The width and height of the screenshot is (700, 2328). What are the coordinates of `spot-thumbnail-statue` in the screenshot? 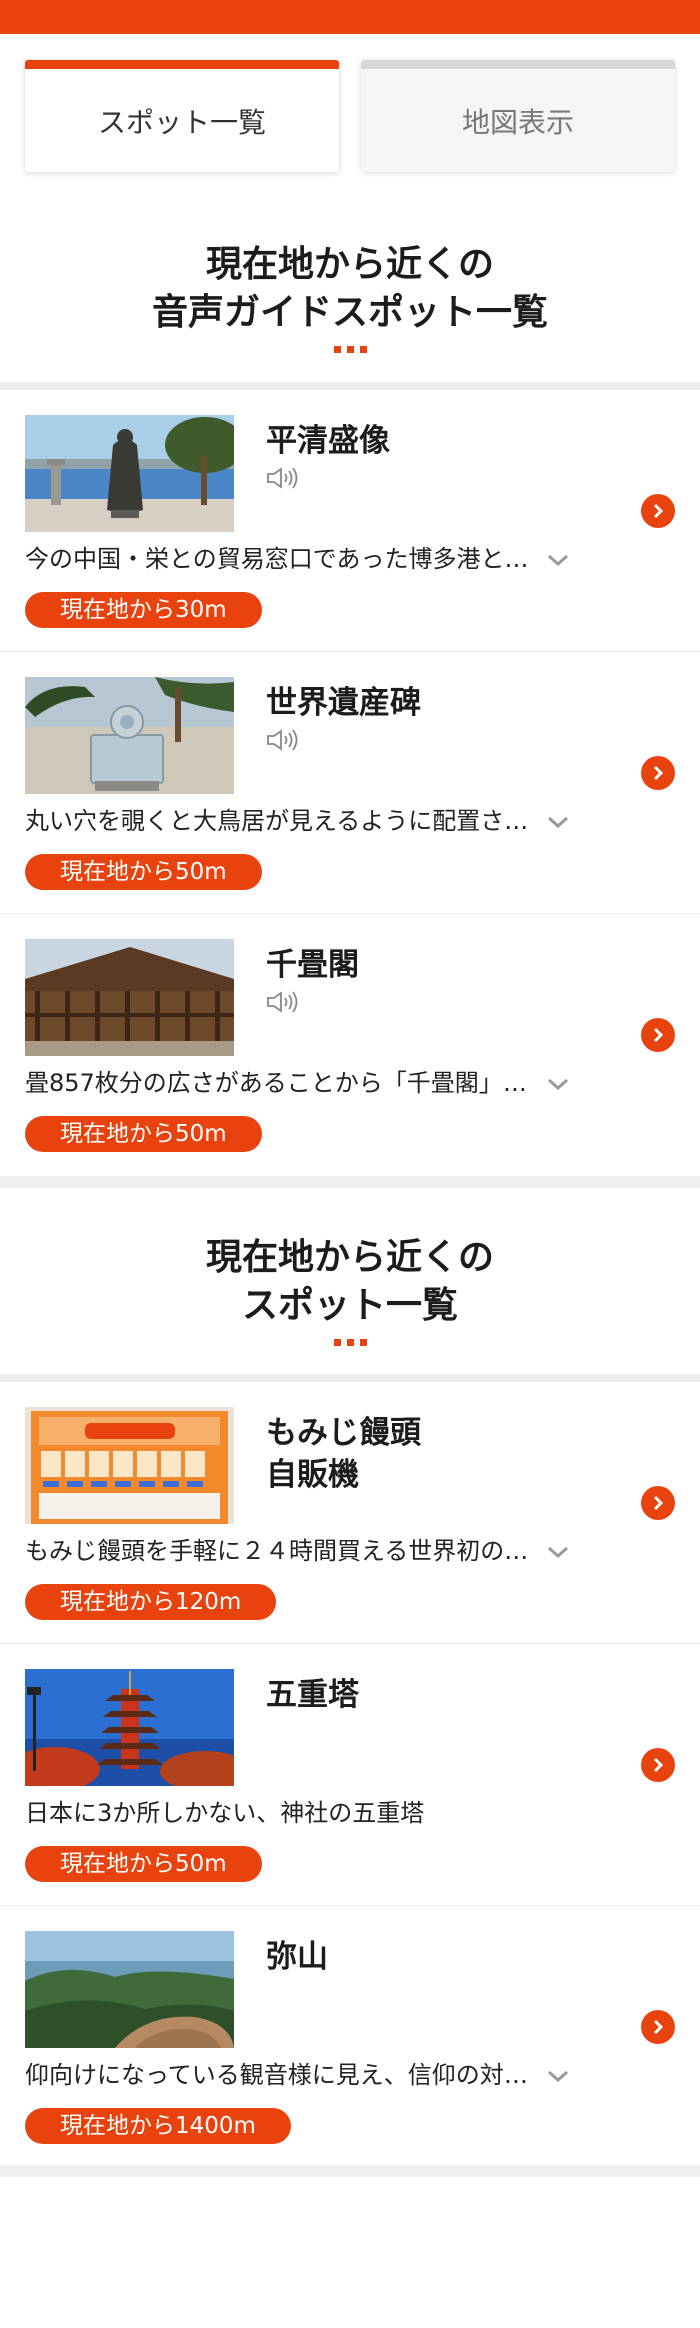 It's located at (129, 473).